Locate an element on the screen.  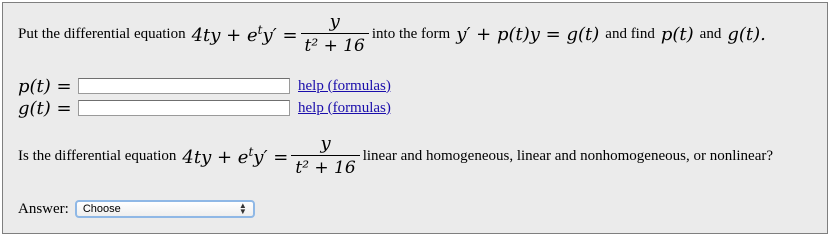
answer-select: Choose ▲ ▼ is located at coordinates (164, 209).